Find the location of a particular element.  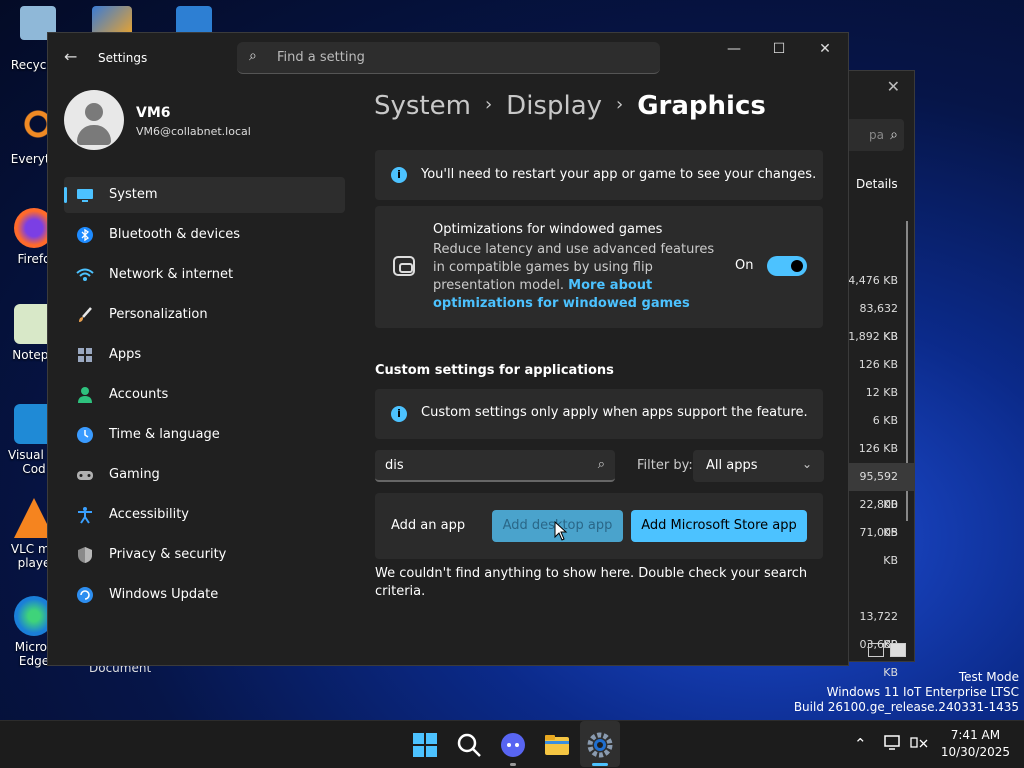

sidebar-item-apps: Apps is located at coordinates (204, 355).